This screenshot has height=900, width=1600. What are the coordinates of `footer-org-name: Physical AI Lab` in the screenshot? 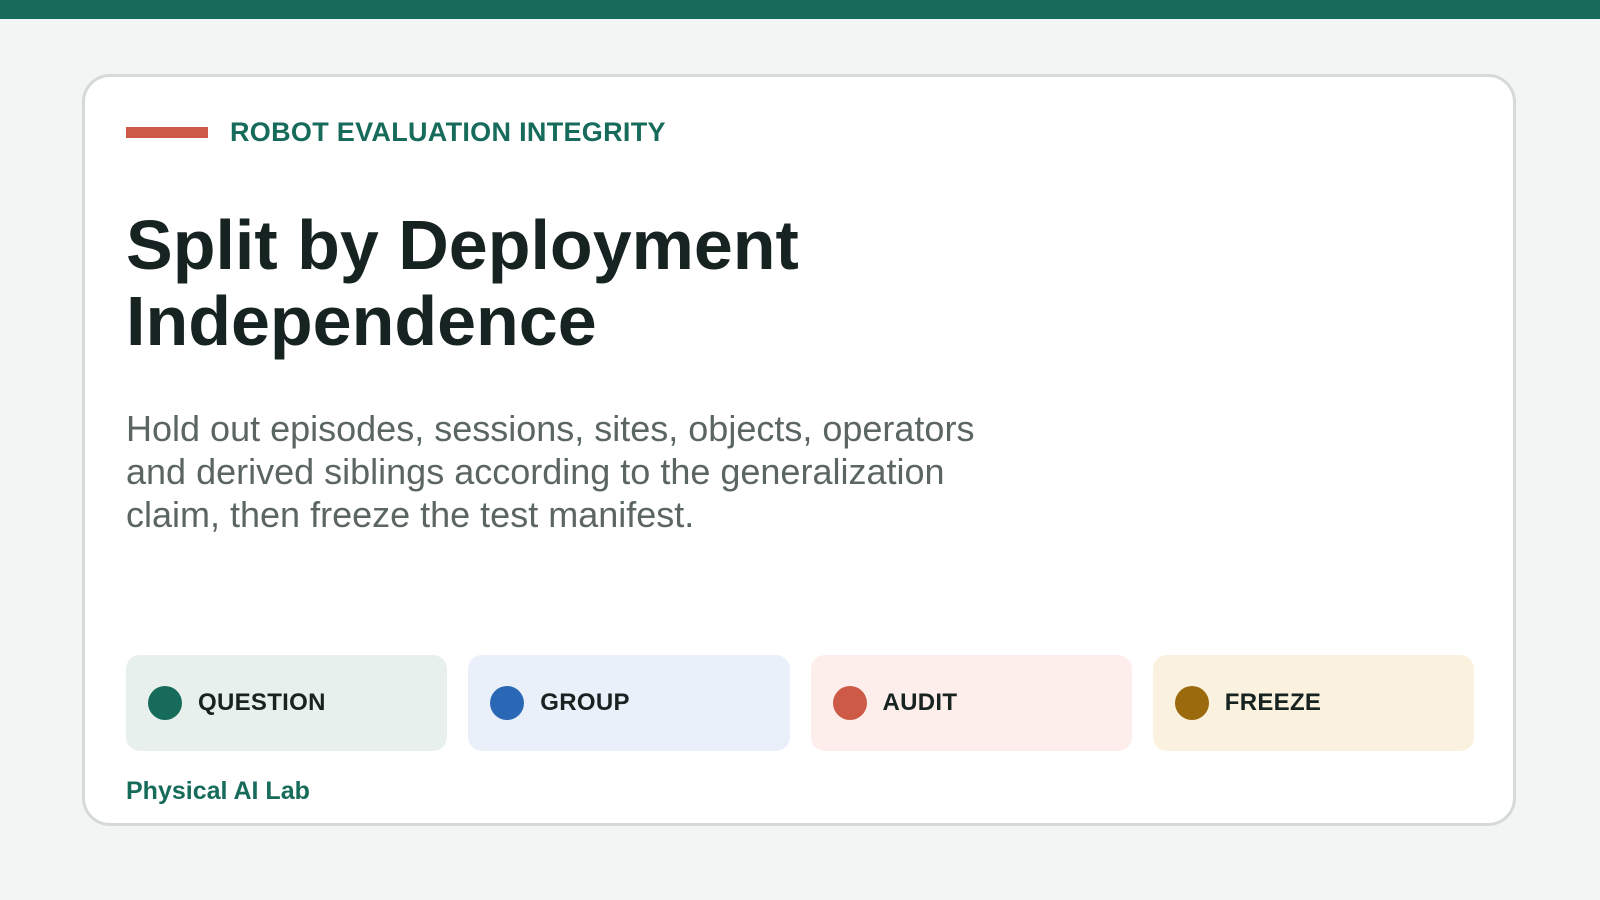 It's located at (218, 791).